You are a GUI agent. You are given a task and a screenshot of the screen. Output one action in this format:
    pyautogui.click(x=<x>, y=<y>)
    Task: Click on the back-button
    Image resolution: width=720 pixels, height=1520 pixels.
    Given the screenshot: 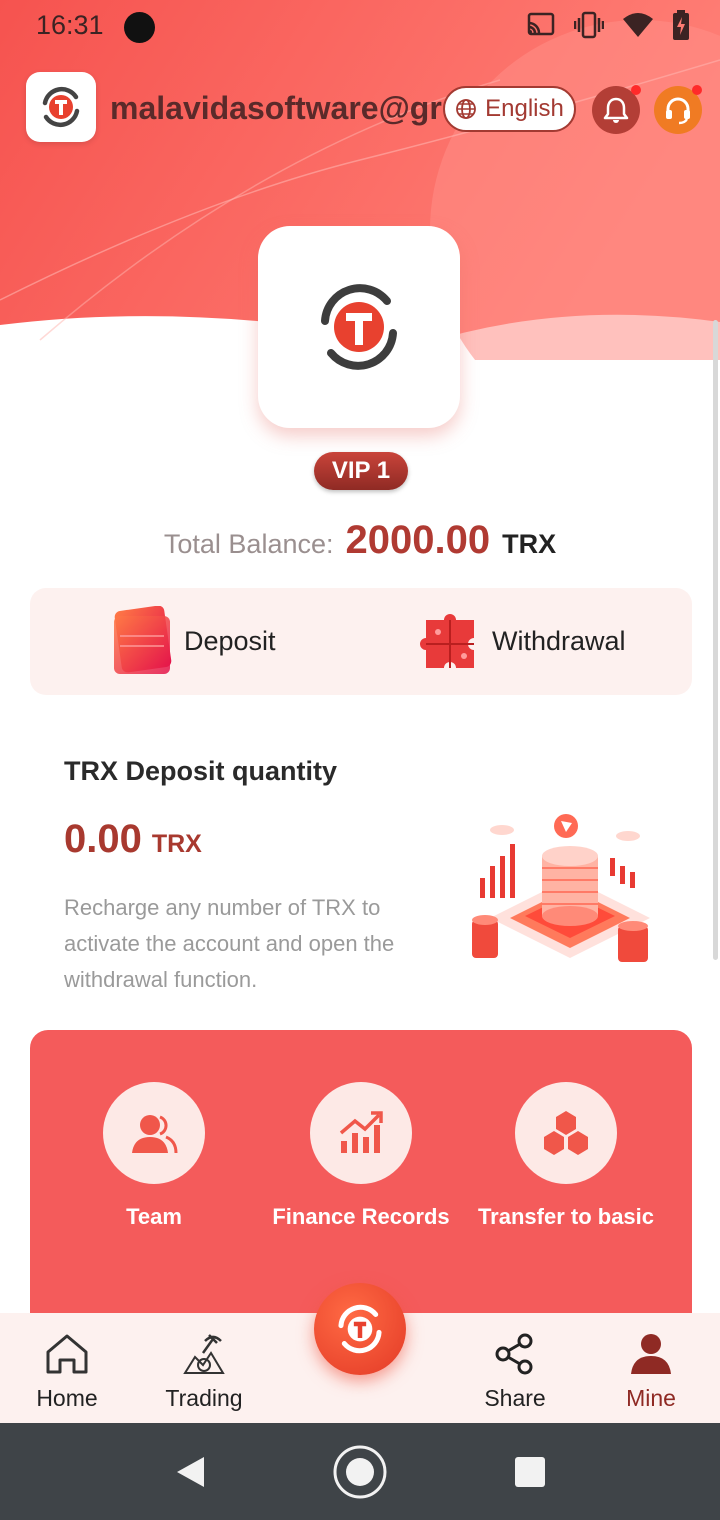 What is the action you would take?
    pyautogui.click(x=190, y=1471)
    